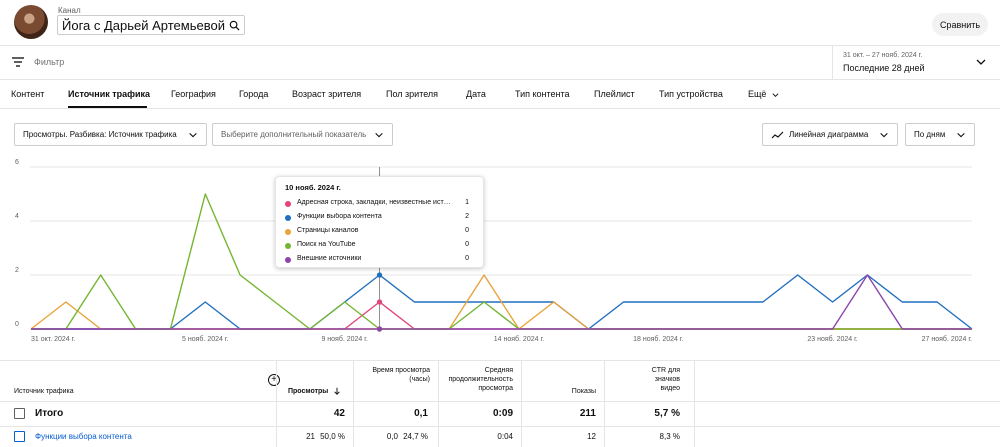  What do you see at coordinates (947, 339) in the screenshot?
I see `x-tick-label: 27 нояб. 2024 г.` at bounding box center [947, 339].